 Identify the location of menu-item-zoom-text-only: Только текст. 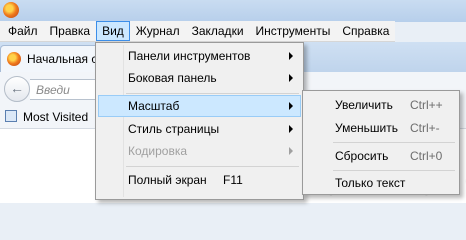
(381, 183).